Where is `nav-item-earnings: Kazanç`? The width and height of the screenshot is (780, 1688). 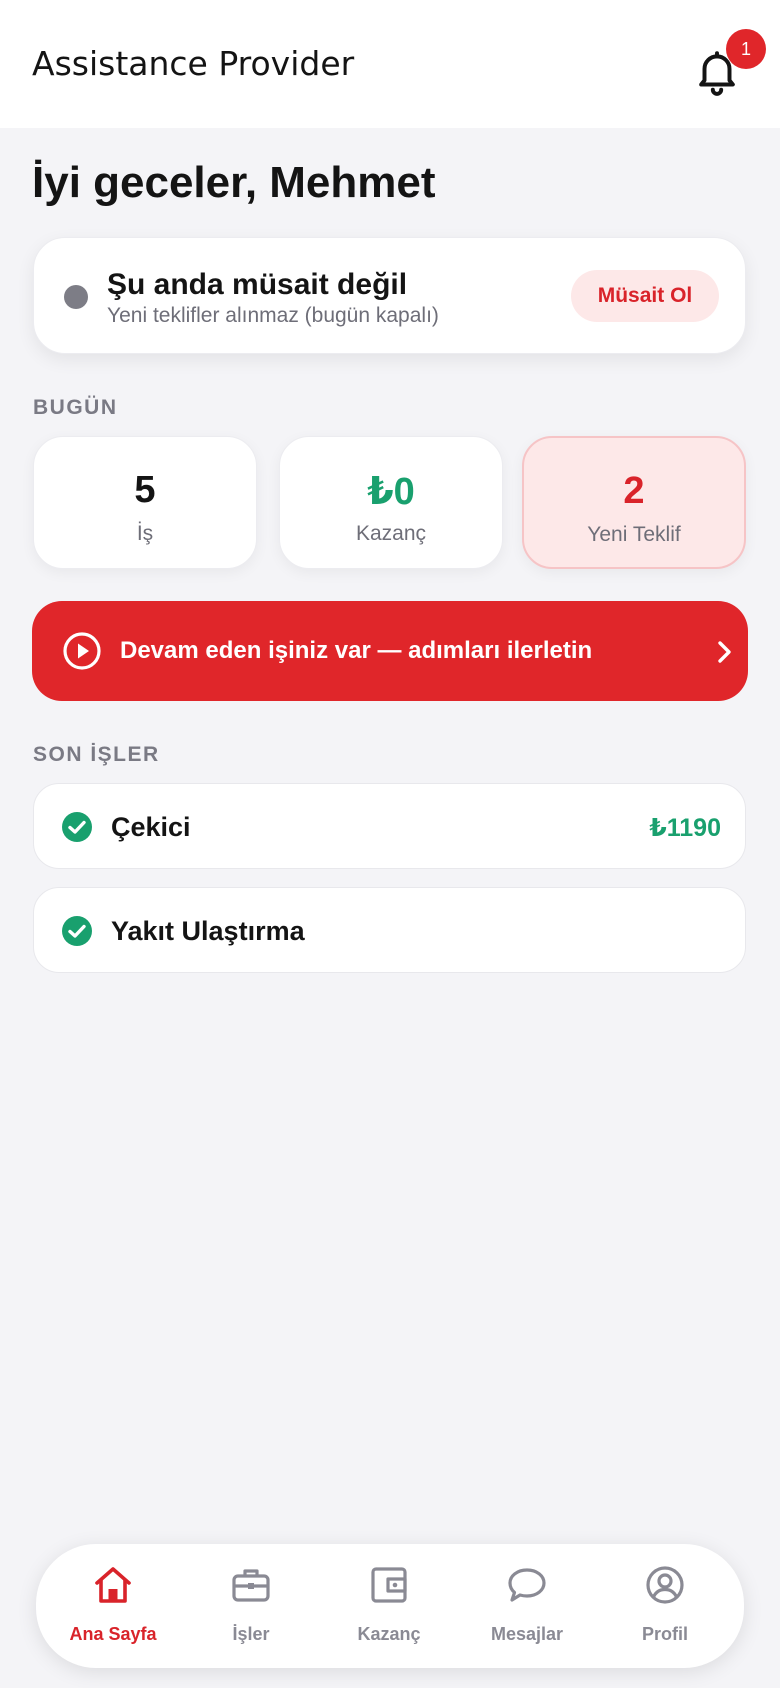 nav-item-earnings: Kazanç is located at coordinates (389, 1606).